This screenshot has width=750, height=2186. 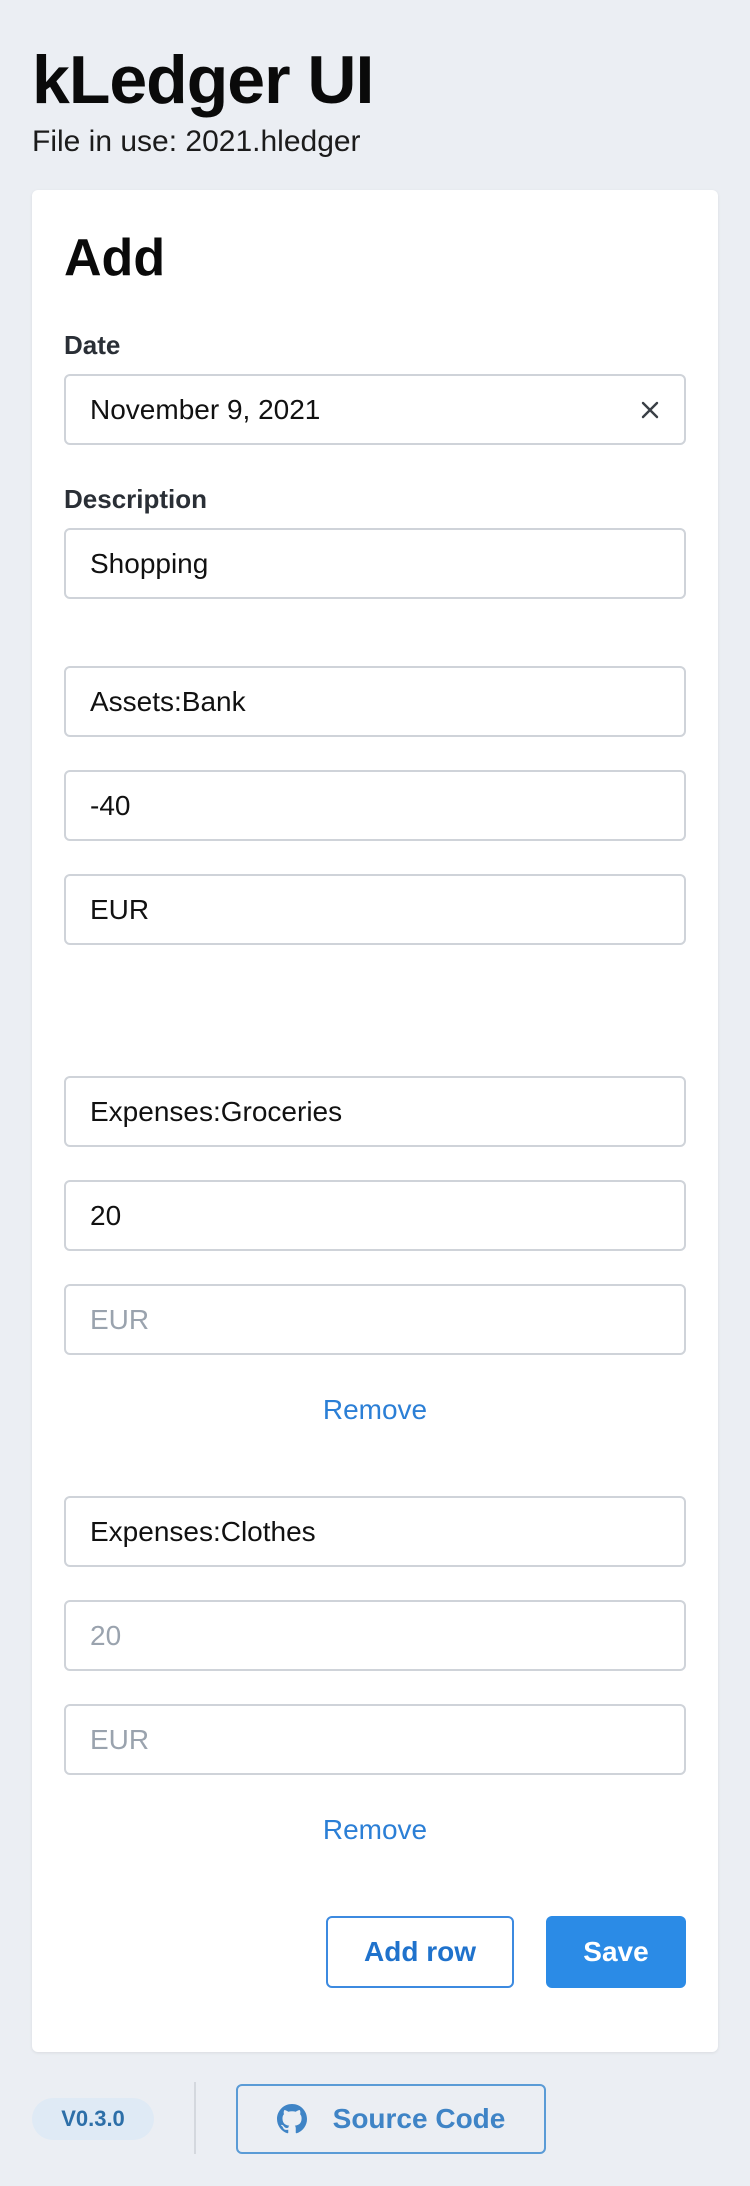 What do you see at coordinates (203, 80) in the screenshot?
I see `app-title: kLedger UI` at bounding box center [203, 80].